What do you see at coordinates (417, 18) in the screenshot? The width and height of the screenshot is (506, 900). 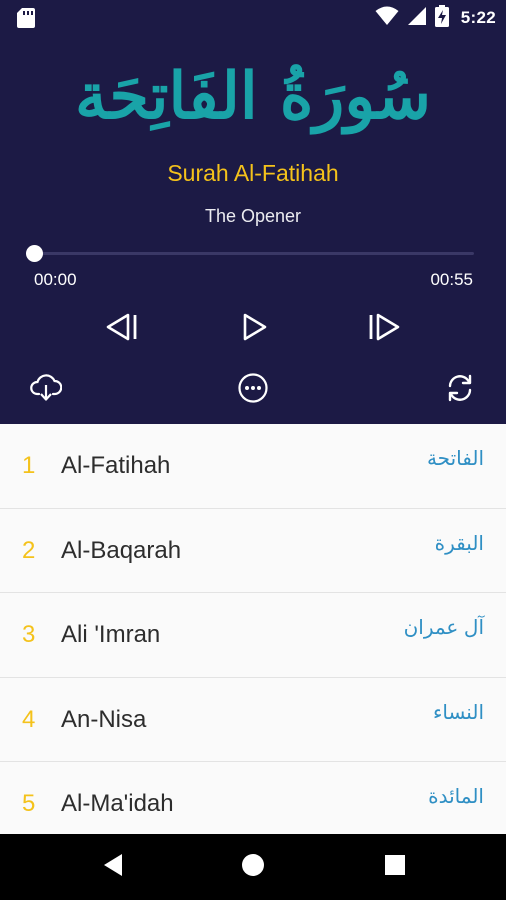 I see `signal-icon` at bounding box center [417, 18].